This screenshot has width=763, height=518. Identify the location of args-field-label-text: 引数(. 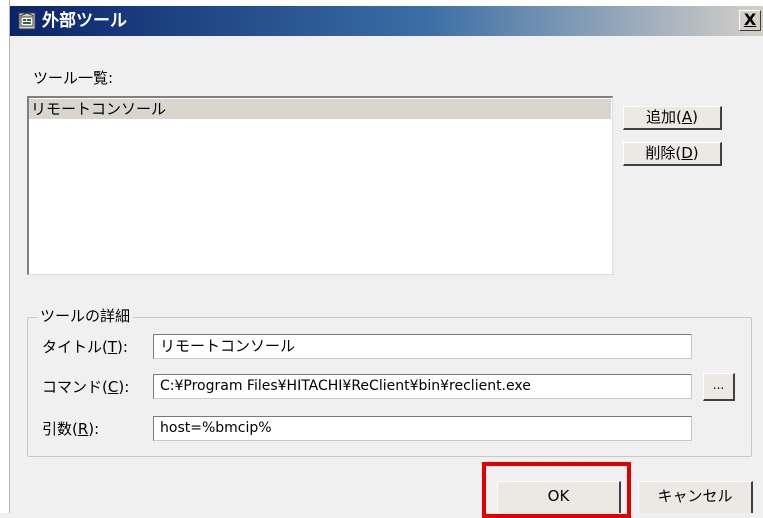
(60, 429).